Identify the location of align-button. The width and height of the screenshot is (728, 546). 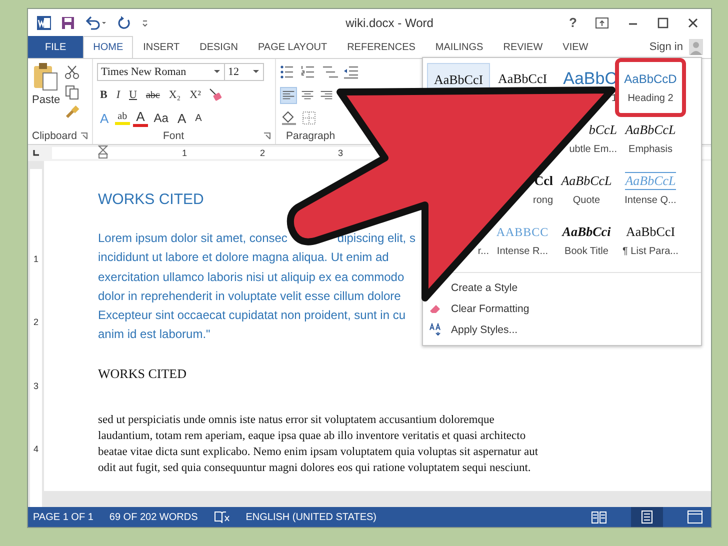
(288, 95).